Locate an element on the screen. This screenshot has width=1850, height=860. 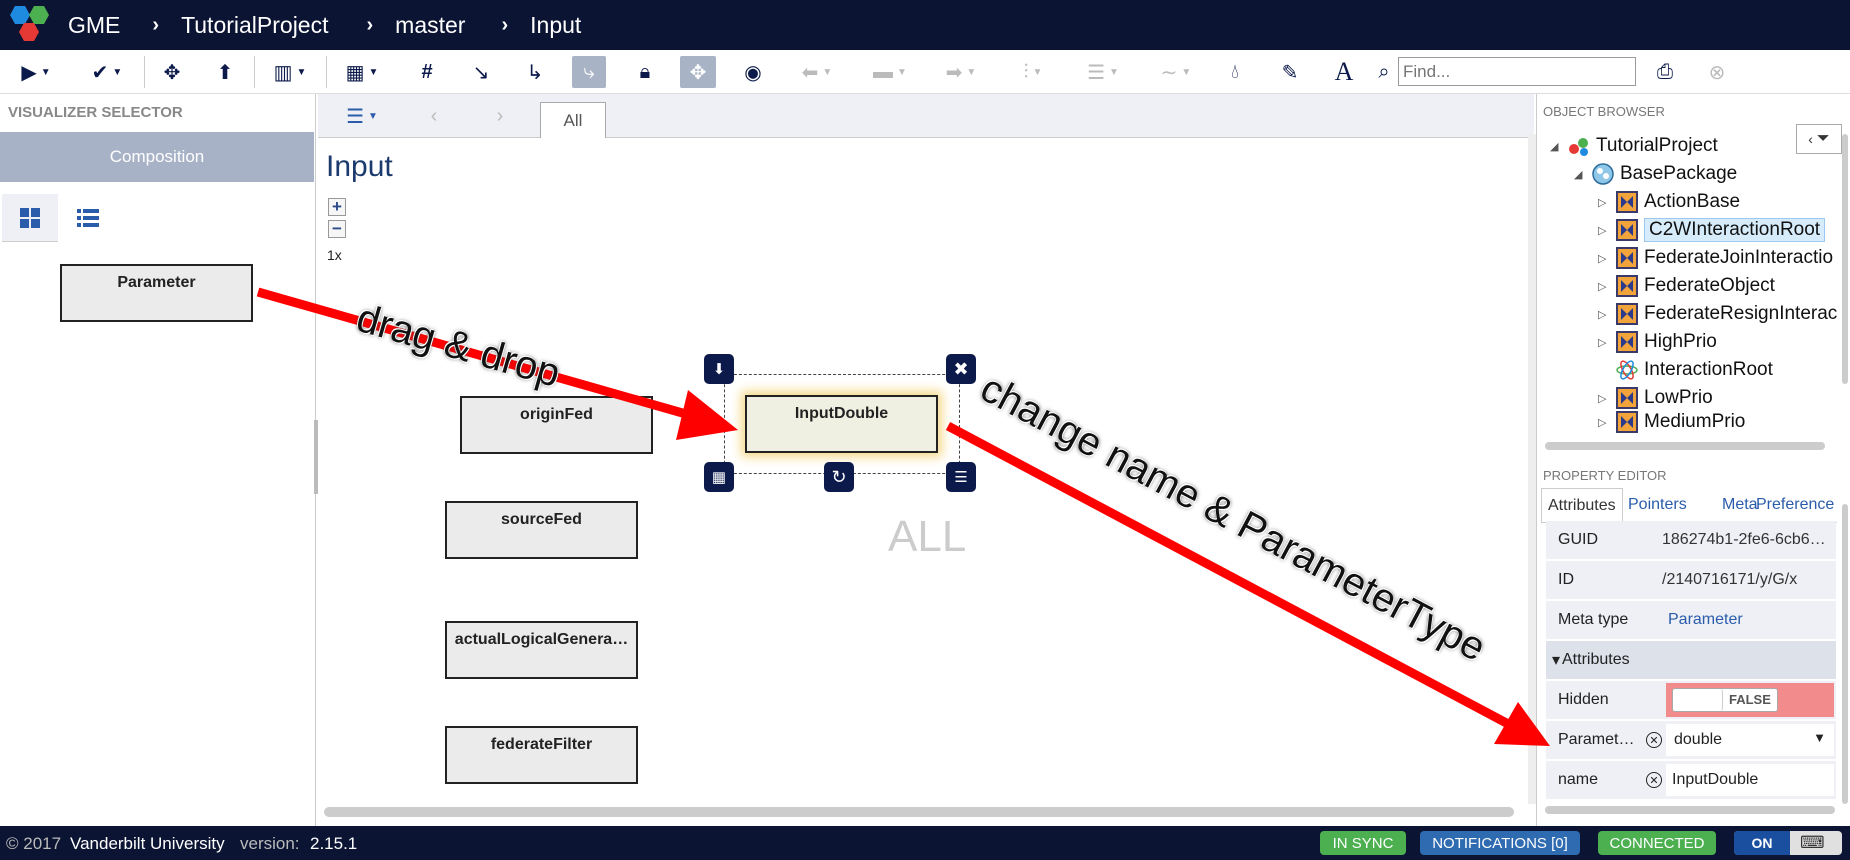
hashtag-button: # is located at coordinates (427, 72).